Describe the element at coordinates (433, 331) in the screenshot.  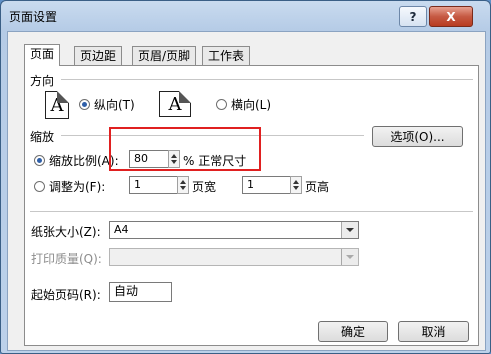
I see `cancel-button: 取消` at that location.